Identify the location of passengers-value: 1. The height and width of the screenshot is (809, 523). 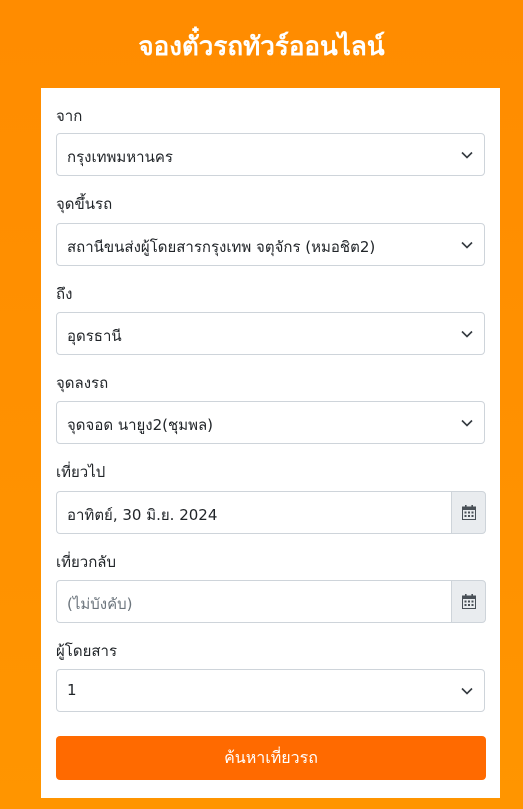
(72, 690).